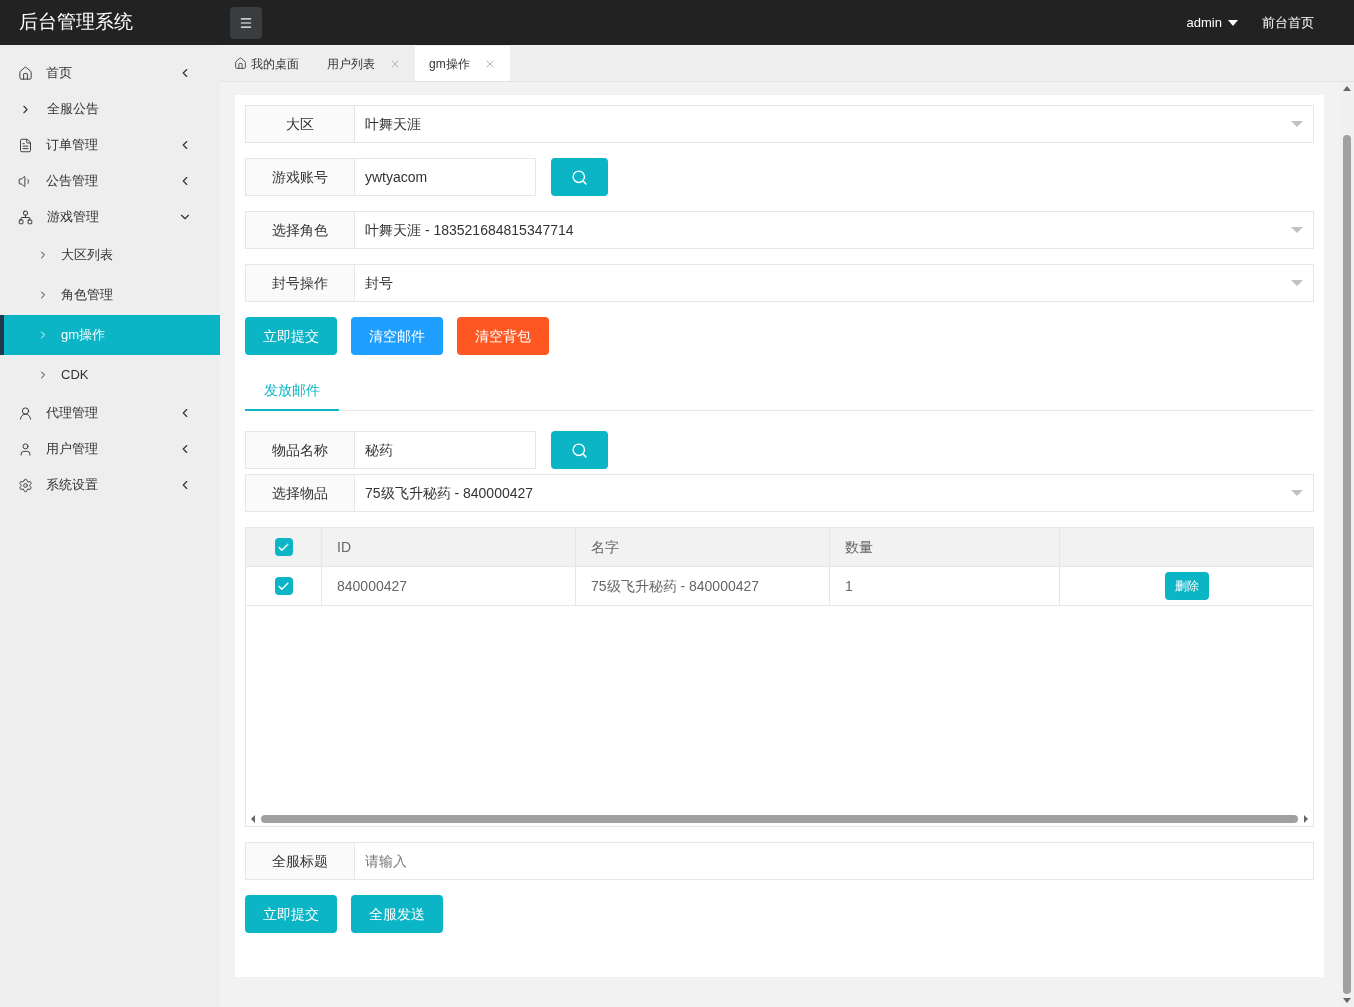 This screenshot has height=1007, width=1354. Describe the element at coordinates (240, 63) in the screenshot. I see `home-icon` at that location.